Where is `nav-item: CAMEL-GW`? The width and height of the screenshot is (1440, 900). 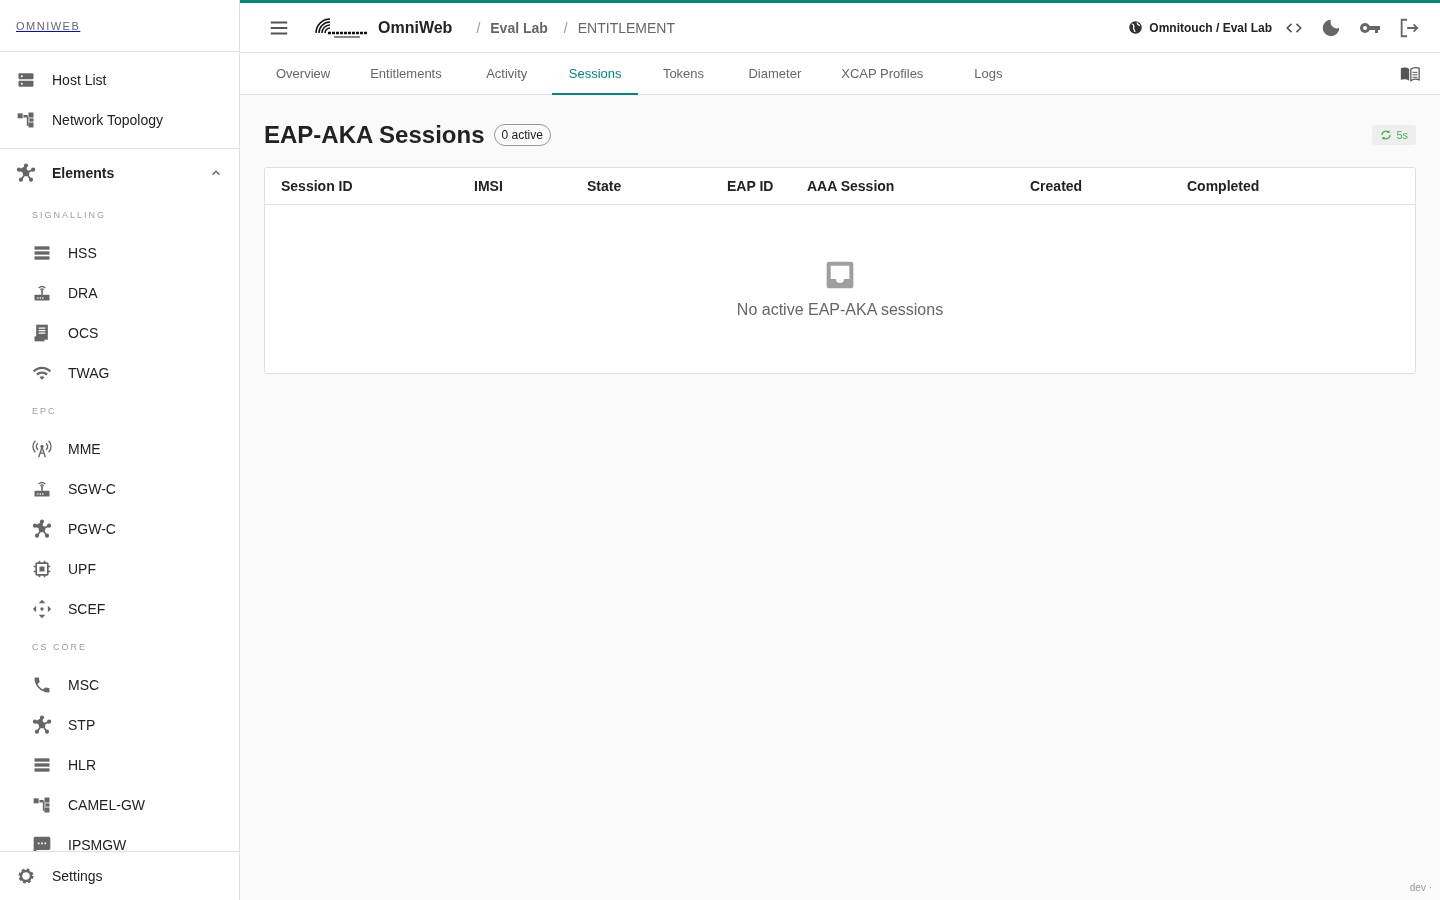
nav-item: CAMEL-GW is located at coordinates (119, 805).